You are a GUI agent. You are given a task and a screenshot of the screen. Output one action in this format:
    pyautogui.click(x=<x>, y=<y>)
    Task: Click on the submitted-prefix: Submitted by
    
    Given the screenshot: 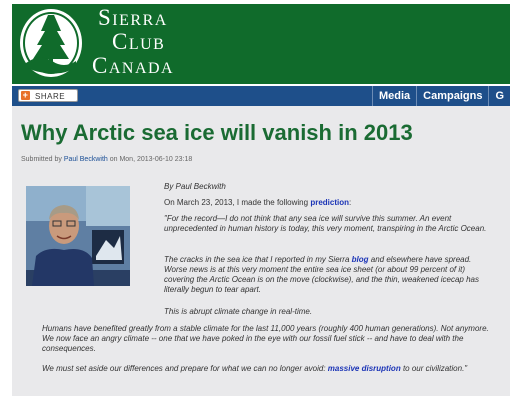 What is the action you would take?
    pyautogui.click(x=42, y=159)
    